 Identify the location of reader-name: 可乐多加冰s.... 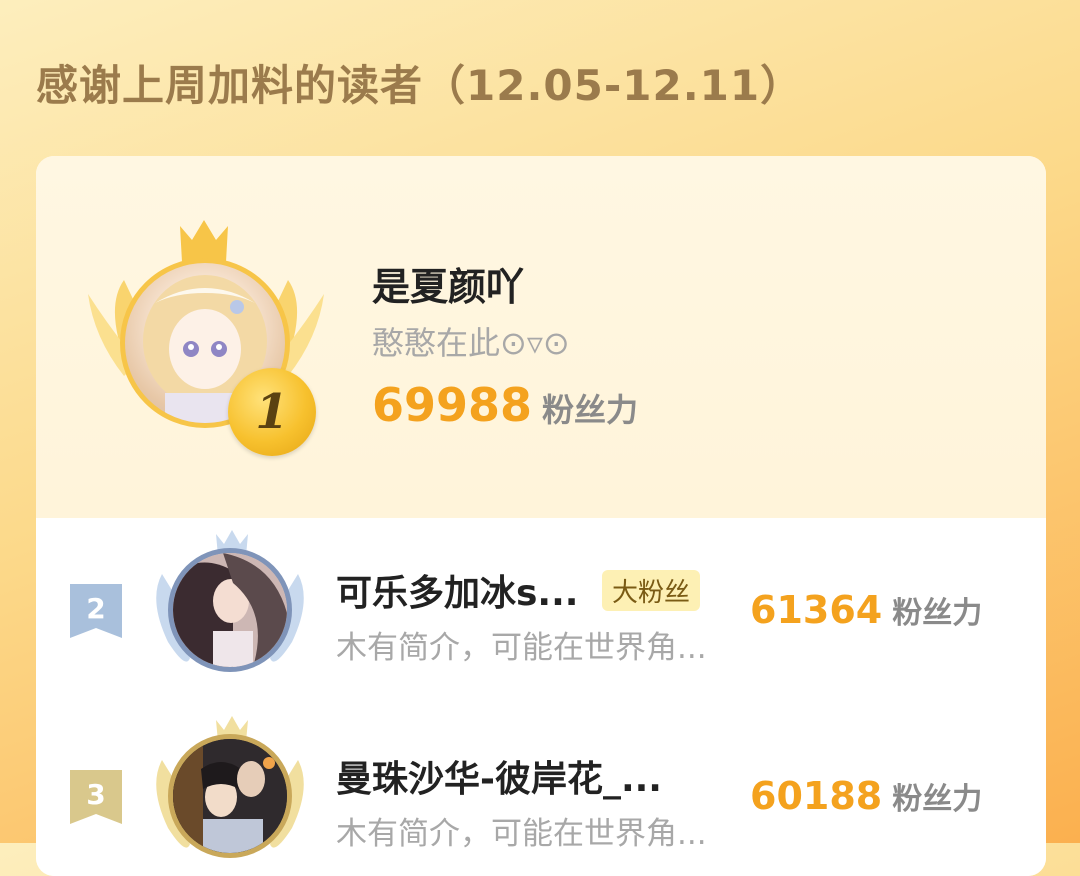
(457, 590).